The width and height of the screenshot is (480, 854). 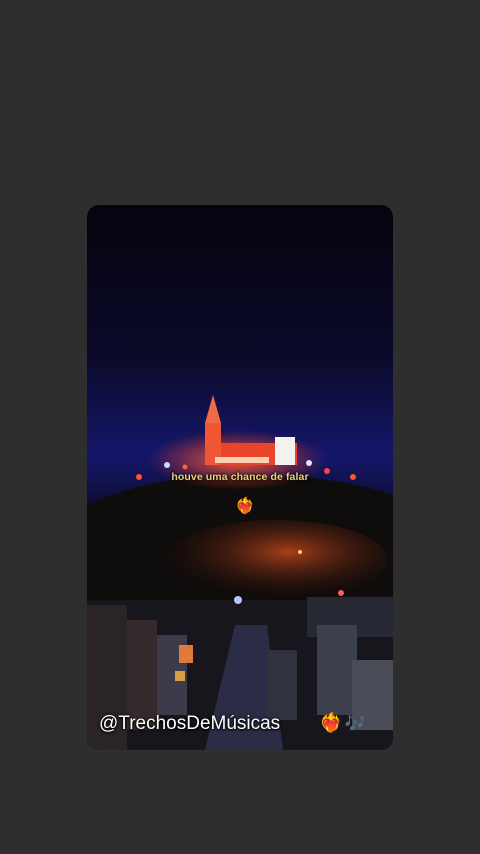 What do you see at coordinates (355, 723) in the screenshot?
I see `music-notes-icon: 🎶` at bounding box center [355, 723].